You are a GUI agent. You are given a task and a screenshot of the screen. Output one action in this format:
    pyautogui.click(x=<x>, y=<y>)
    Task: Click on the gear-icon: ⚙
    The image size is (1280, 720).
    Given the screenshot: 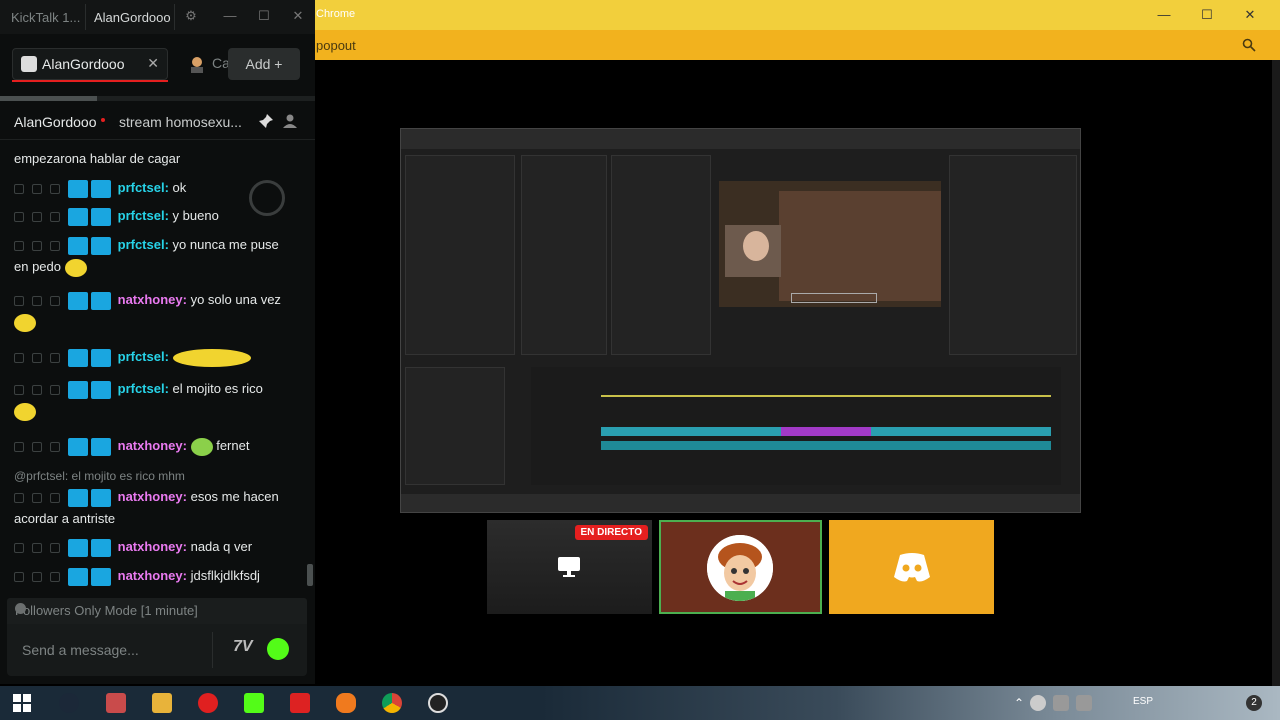 What is the action you would take?
    pyautogui.click(x=191, y=16)
    